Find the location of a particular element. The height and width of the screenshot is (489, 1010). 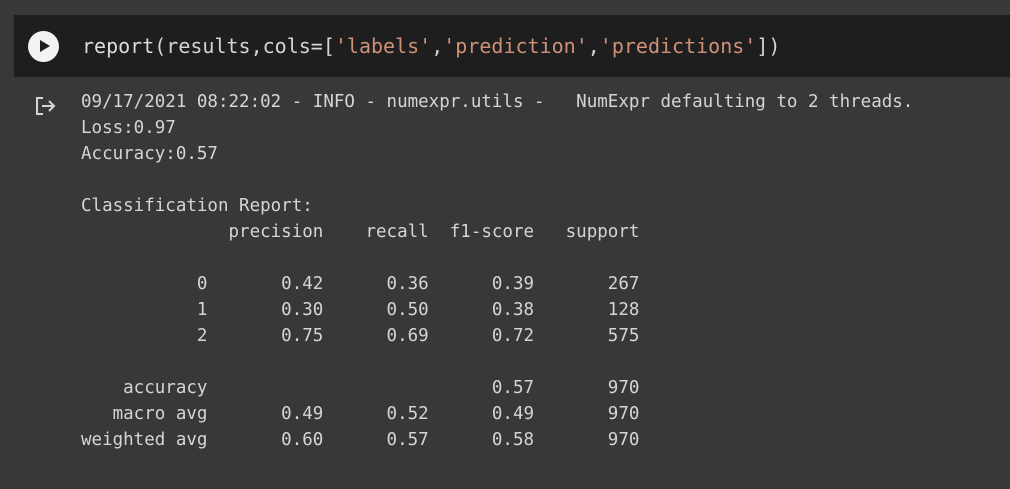

code-token-punc: (results,cols=[ is located at coordinates (244, 46).